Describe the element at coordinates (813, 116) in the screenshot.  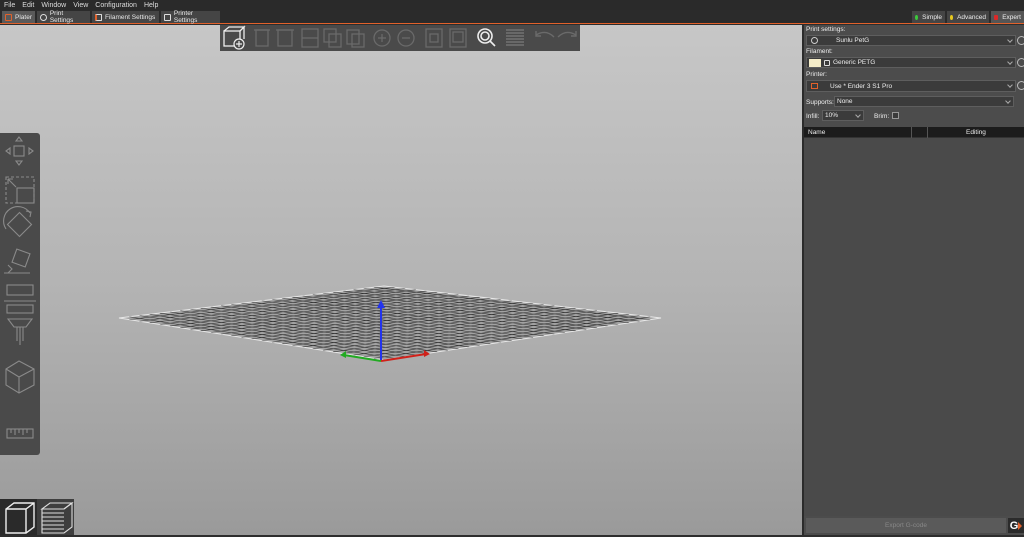
I see `infill-label: Infill:` at that location.